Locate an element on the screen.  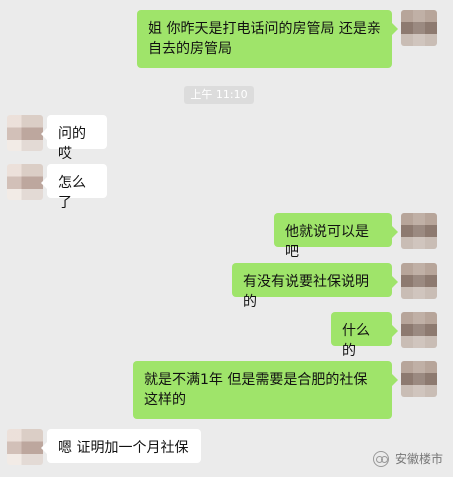
timestamp: 上午 11:10 is located at coordinates (219, 95).